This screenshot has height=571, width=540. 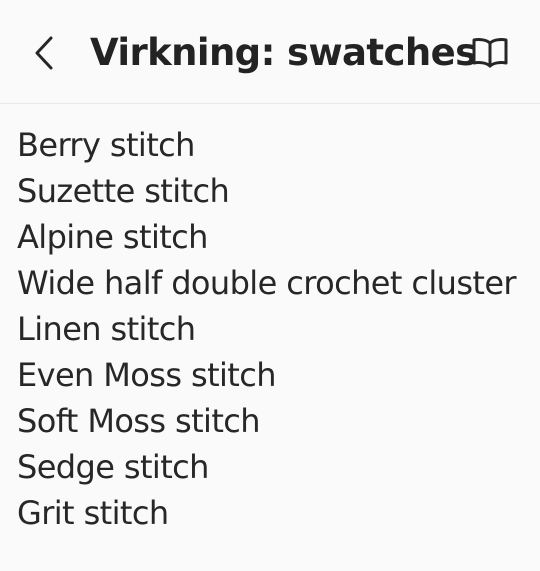 What do you see at coordinates (270, 145) in the screenshot?
I see `list-item: Berry stitch` at bounding box center [270, 145].